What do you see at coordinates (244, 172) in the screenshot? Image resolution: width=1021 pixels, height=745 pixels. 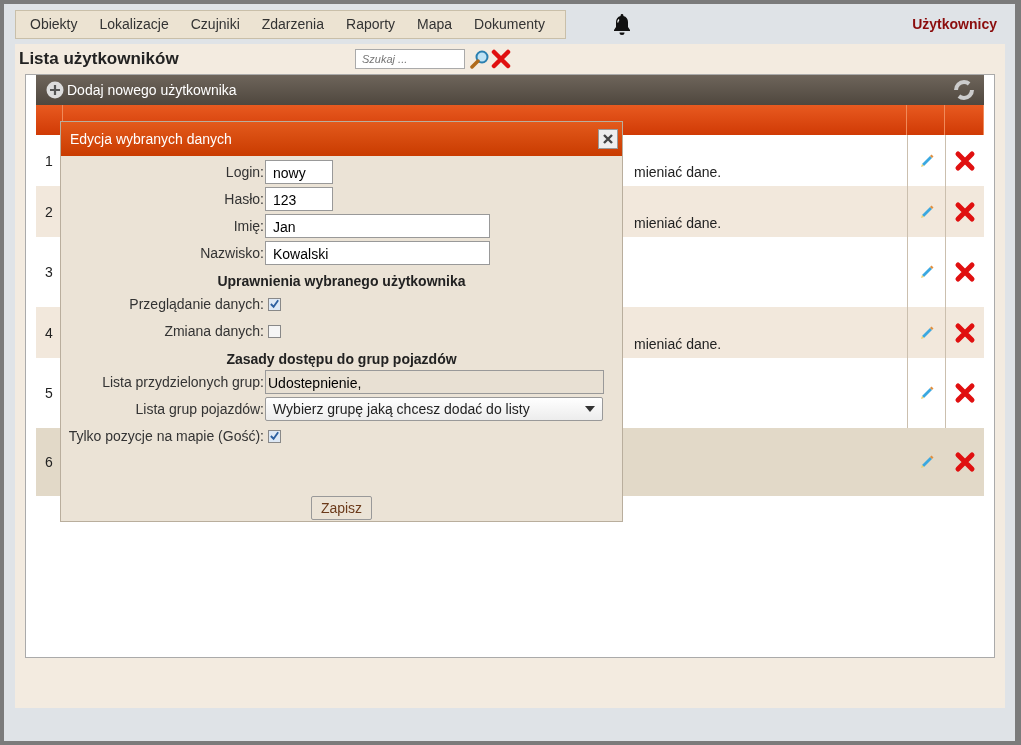 I see `field-label: Login:` at bounding box center [244, 172].